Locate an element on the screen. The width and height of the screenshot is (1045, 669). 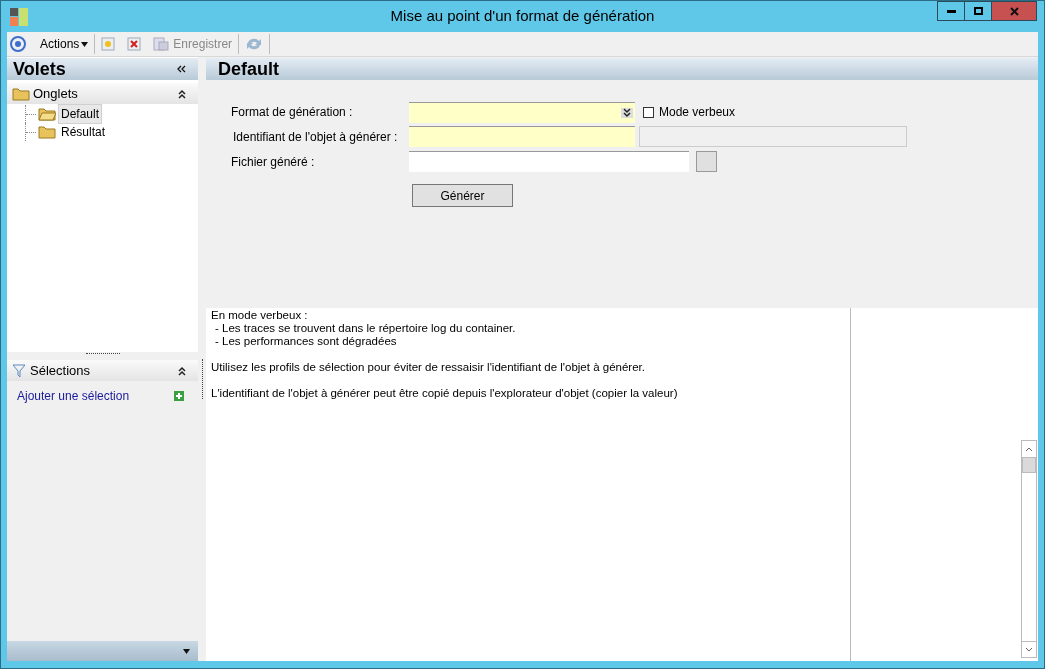
scroll-up-icon is located at coordinates (1029, 449).